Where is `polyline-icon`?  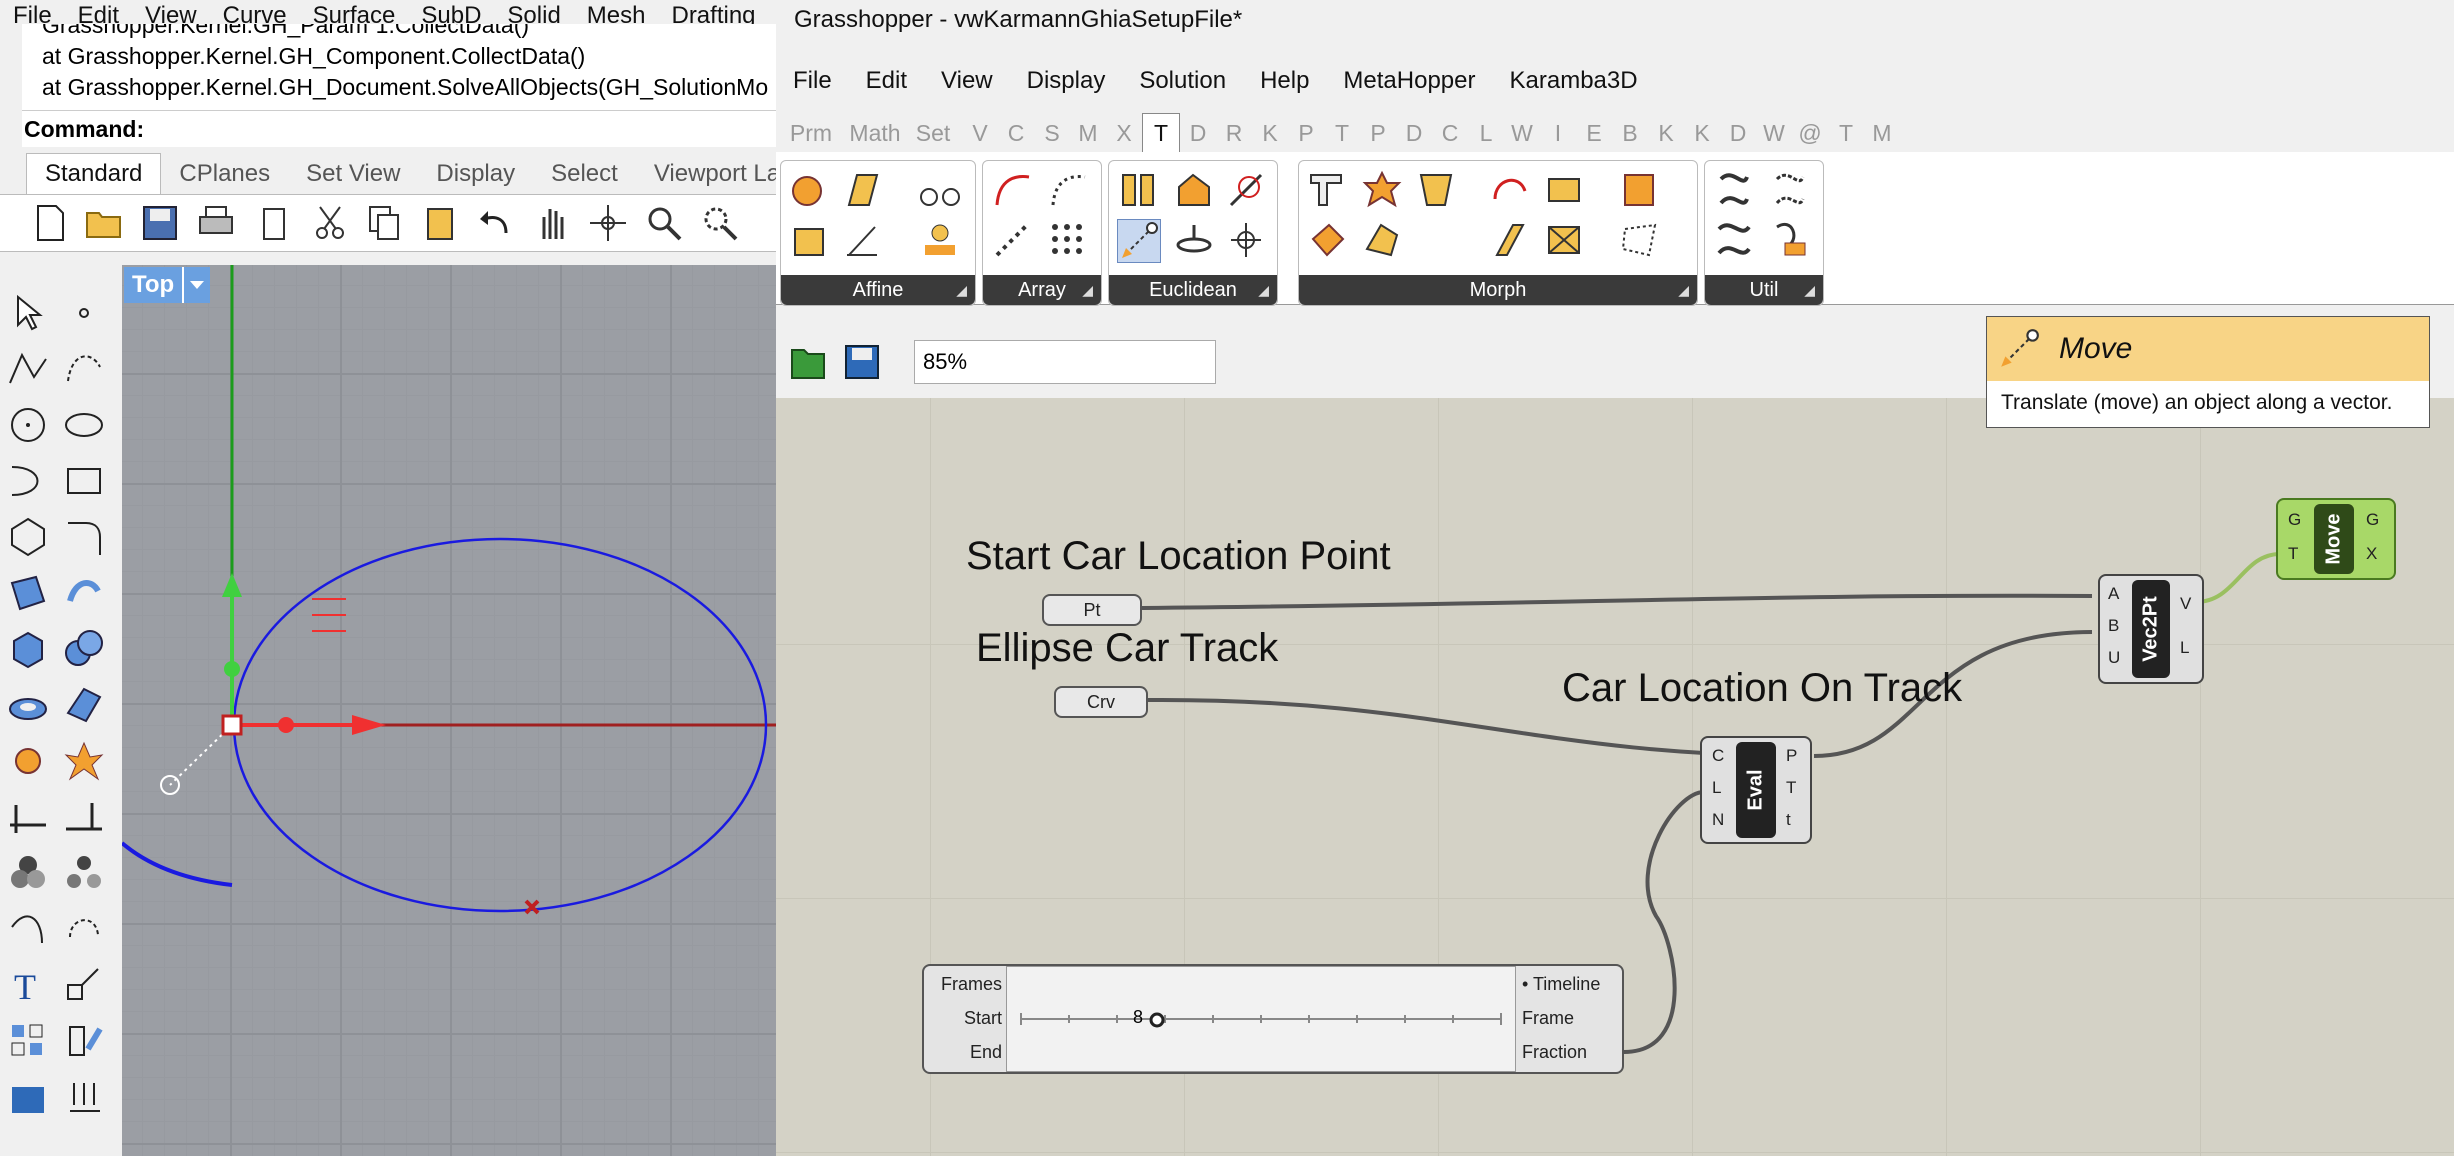 polyline-icon is located at coordinates (28, 369).